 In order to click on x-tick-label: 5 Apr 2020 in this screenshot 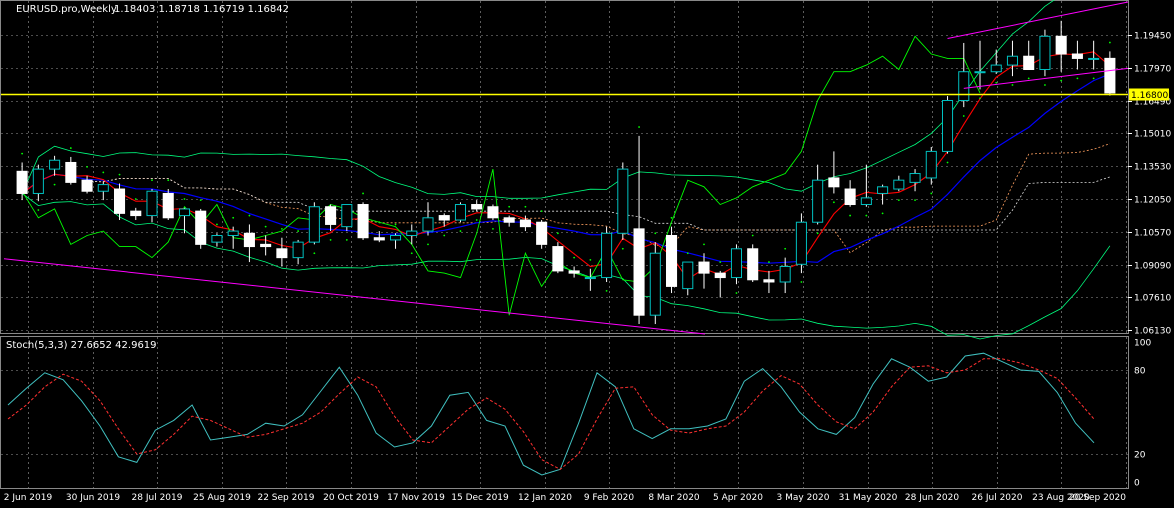, I will do `click(738, 498)`.